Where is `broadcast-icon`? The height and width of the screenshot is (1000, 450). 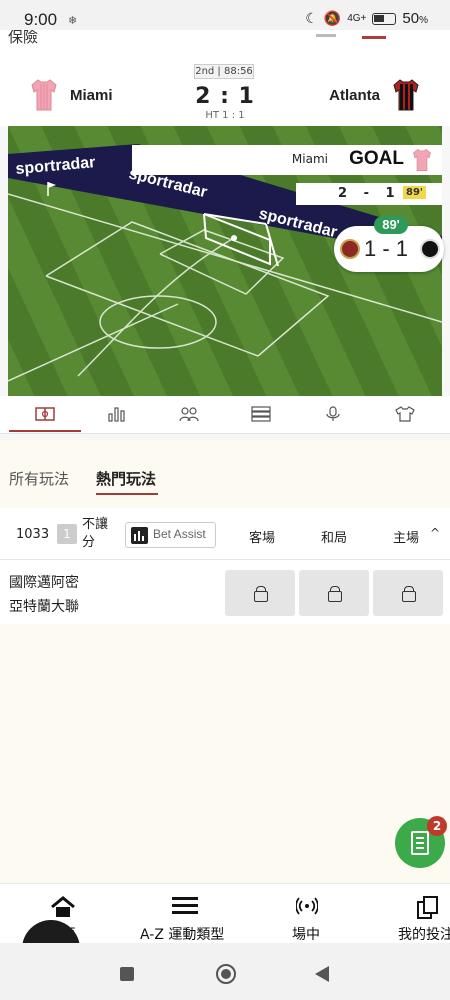 broadcast-icon is located at coordinates (307, 906).